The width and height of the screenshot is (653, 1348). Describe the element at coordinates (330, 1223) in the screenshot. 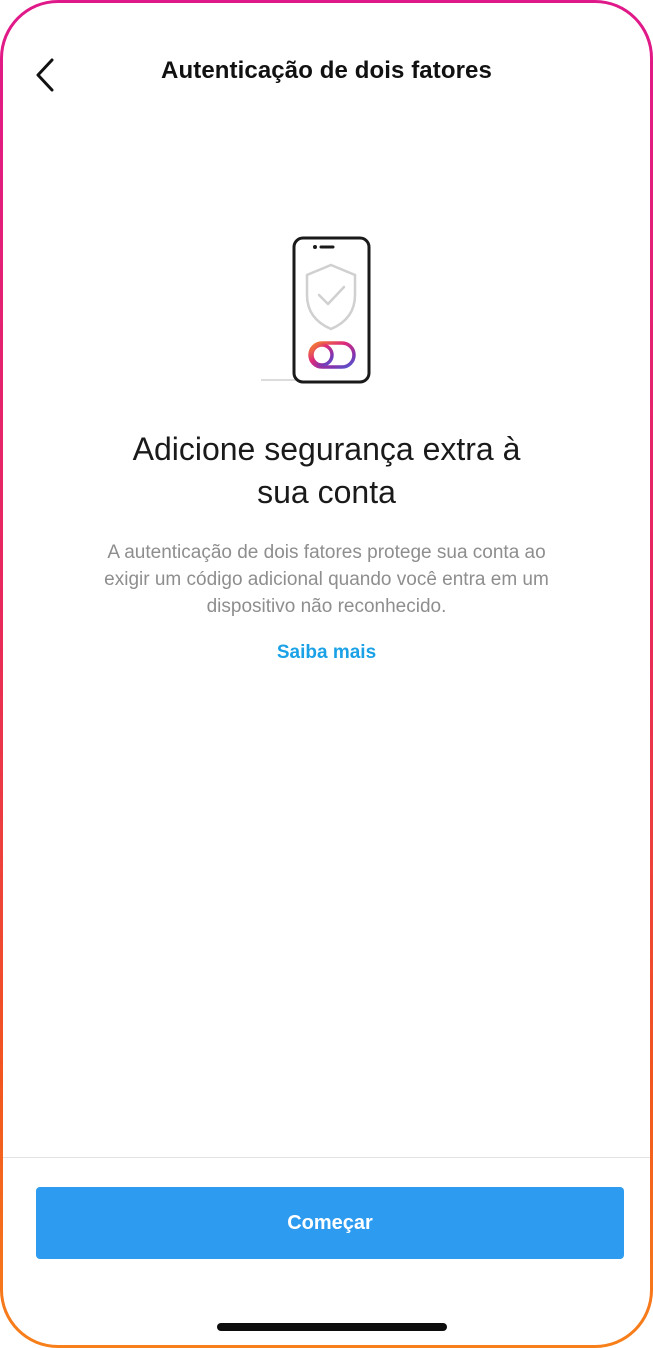

I see `start-button: Começar` at that location.